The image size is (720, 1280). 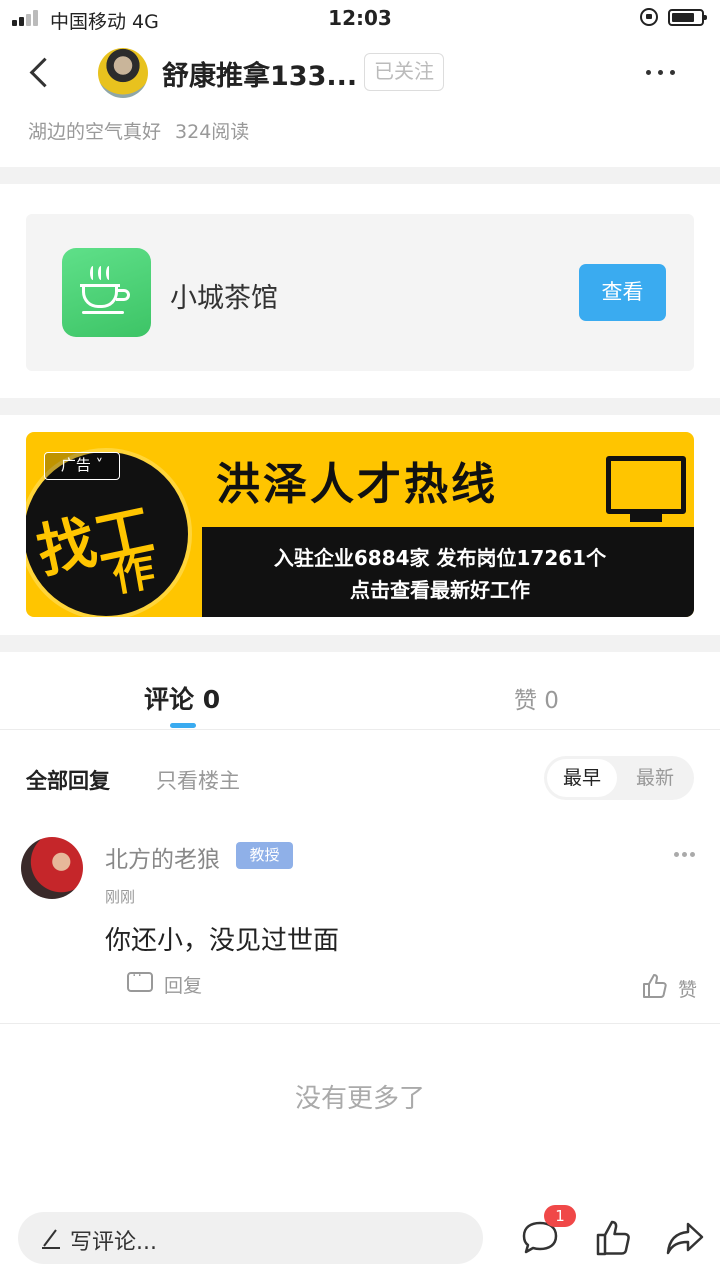 I want to click on view-button: 查看, so click(x=622, y=292).